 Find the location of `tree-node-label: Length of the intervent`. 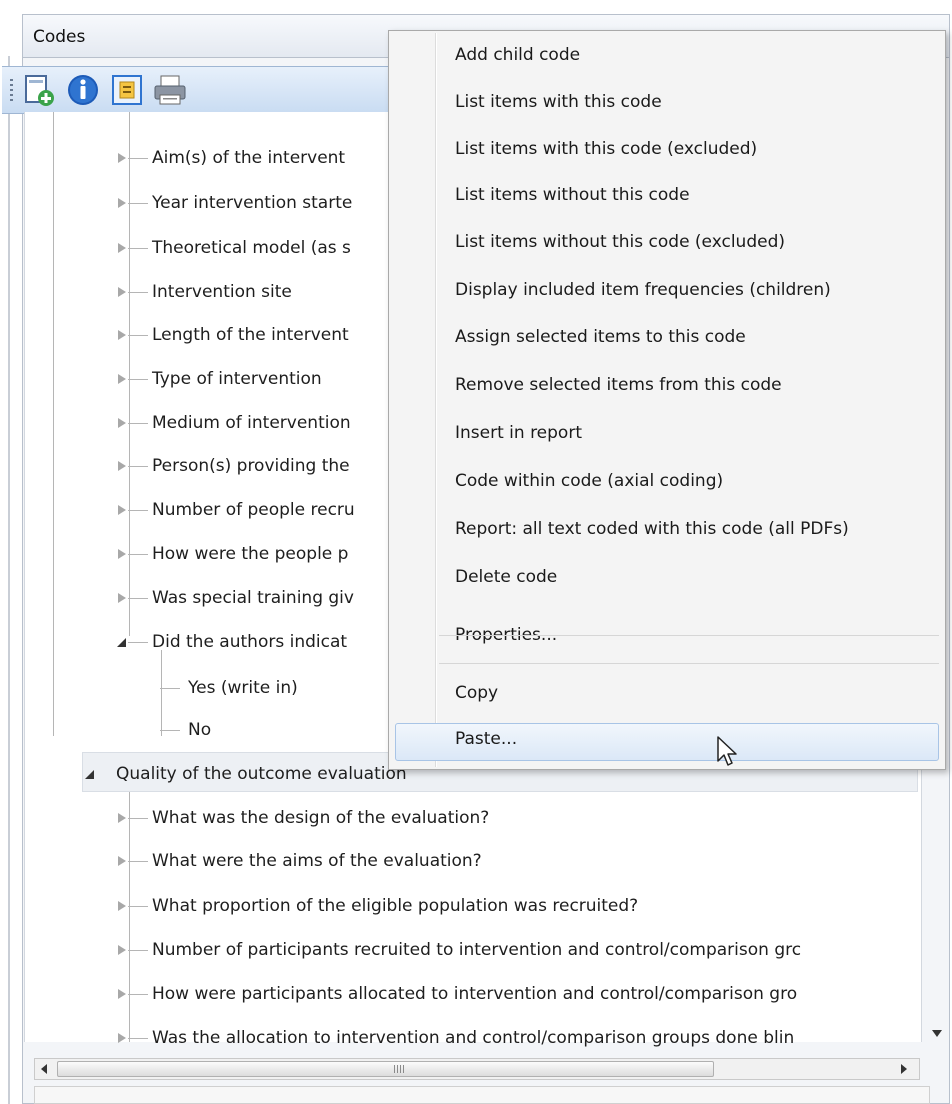

tree-node-label: Length of the intervent is located at coordinates (250, 335).